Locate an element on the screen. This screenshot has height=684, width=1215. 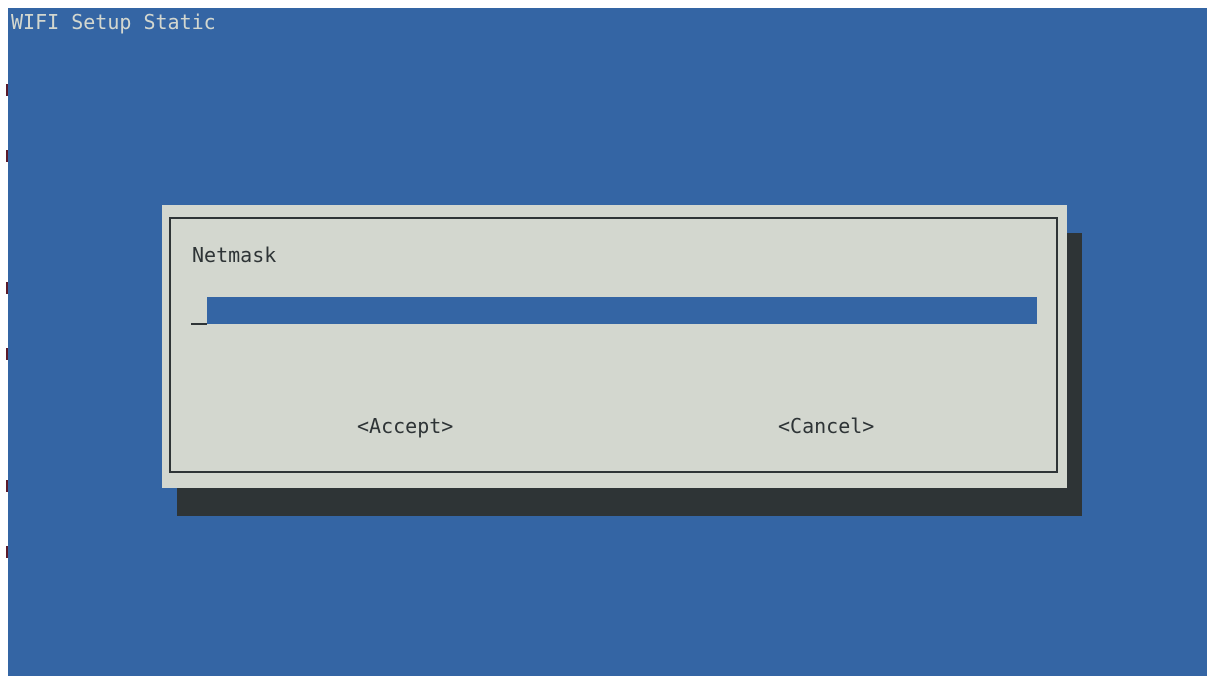
accept-button: <Accept> is located at coordinates (405, 426).